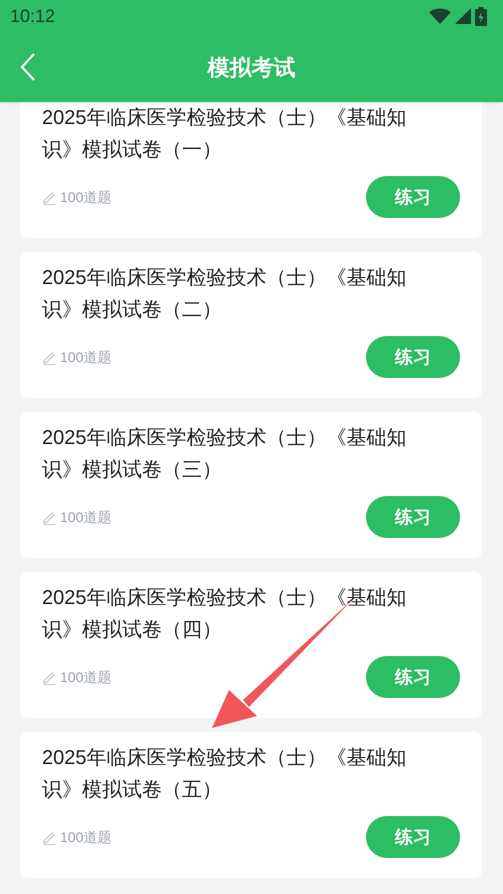 Image resolution: width=503 pixels, height=894 pixels. What do you see at coordinates (28, 67) in the screenshot?
I see `back-icon` at bounding box center [28, 67].